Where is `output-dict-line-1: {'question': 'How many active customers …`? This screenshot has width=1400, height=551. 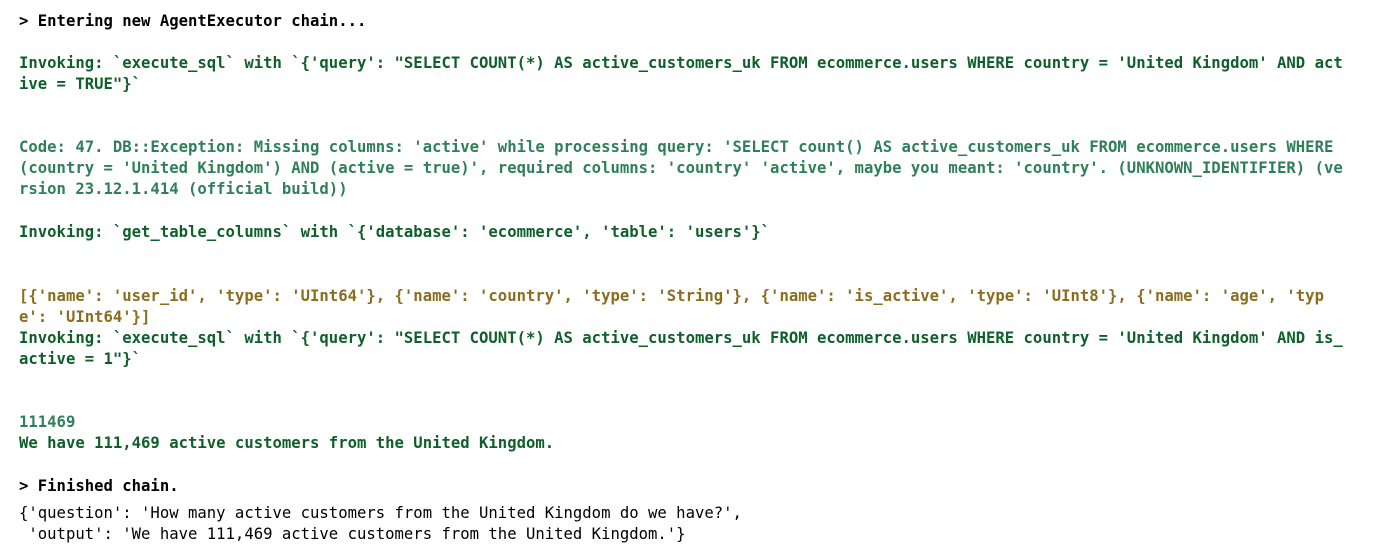
output-dict-line-1: {'question': 'How many active customers … is located at coordinates (380, 513).